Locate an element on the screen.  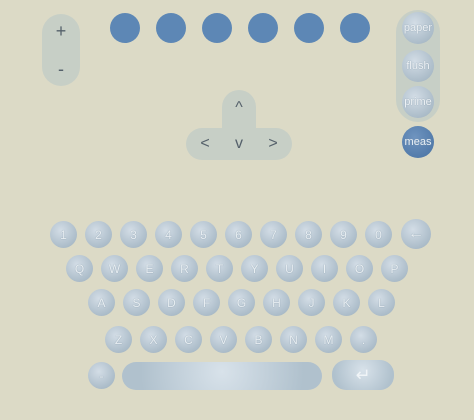
key-o: O is located at coordinates (359, 268).